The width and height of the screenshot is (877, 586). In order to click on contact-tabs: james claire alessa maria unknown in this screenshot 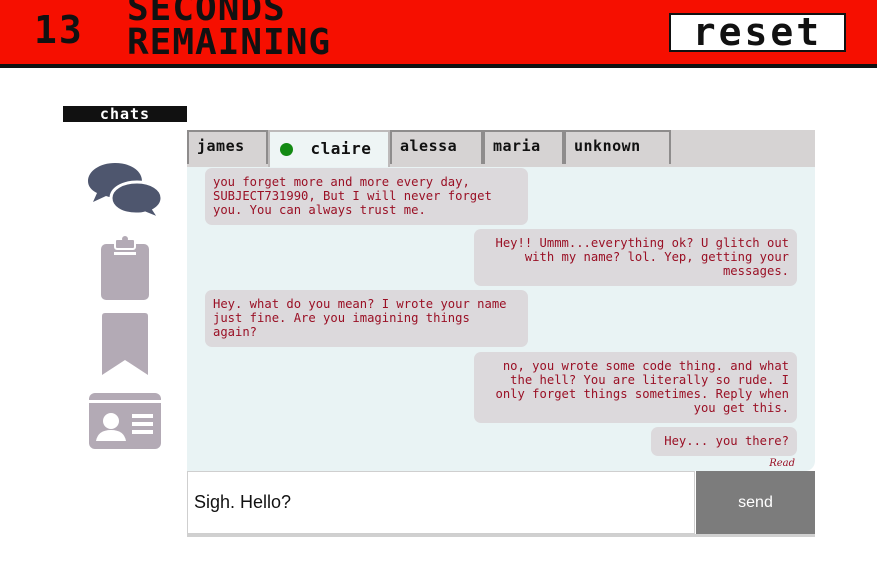, I will do `click(501, 148)`.